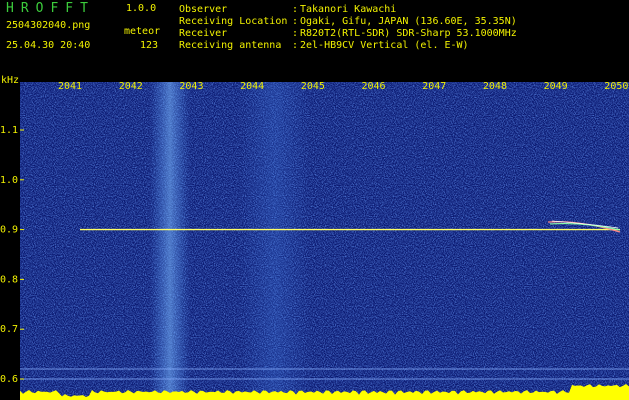  I want to click on y-tick-label: 0.6, so click(9, 379).